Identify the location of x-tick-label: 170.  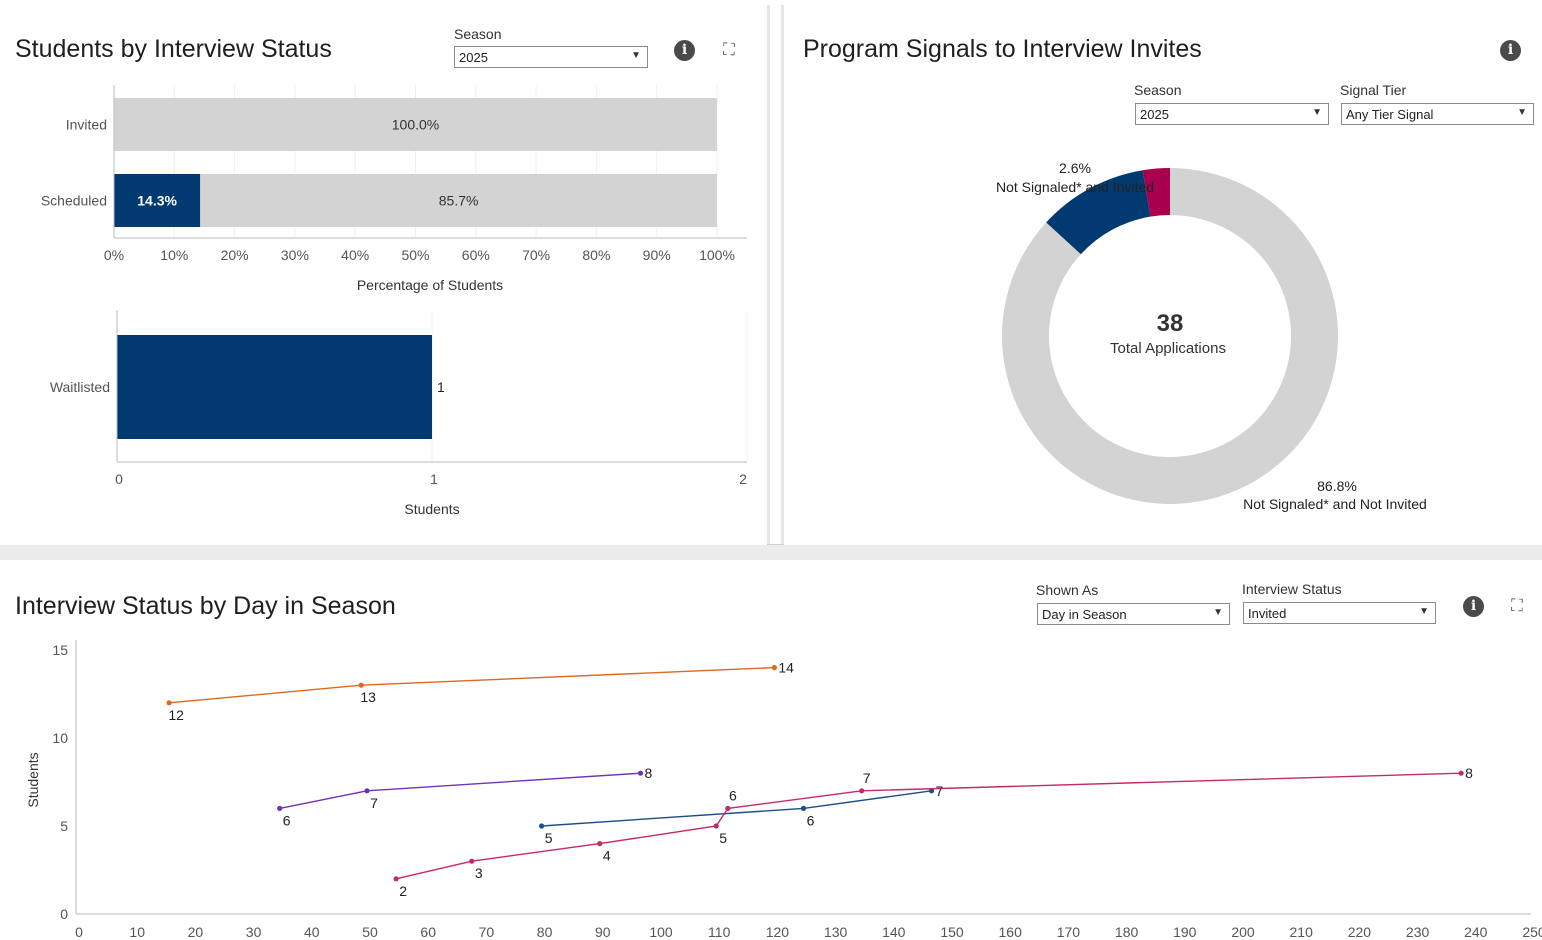
(1069, 932).